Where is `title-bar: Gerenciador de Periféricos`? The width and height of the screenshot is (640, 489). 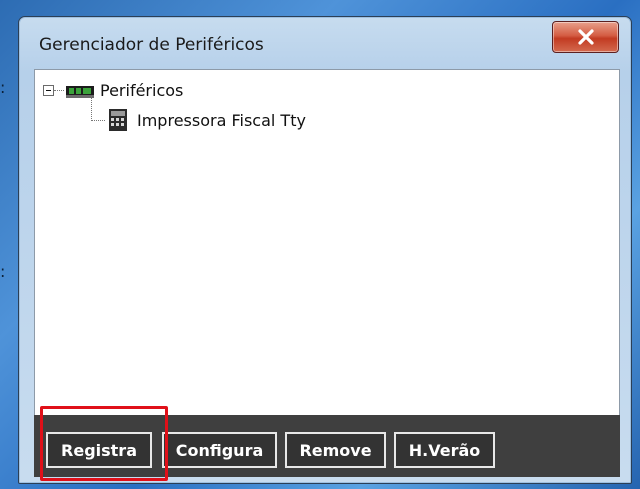 title-bar: Gerenciador de Periféricos is located at coordinates (325, 42).